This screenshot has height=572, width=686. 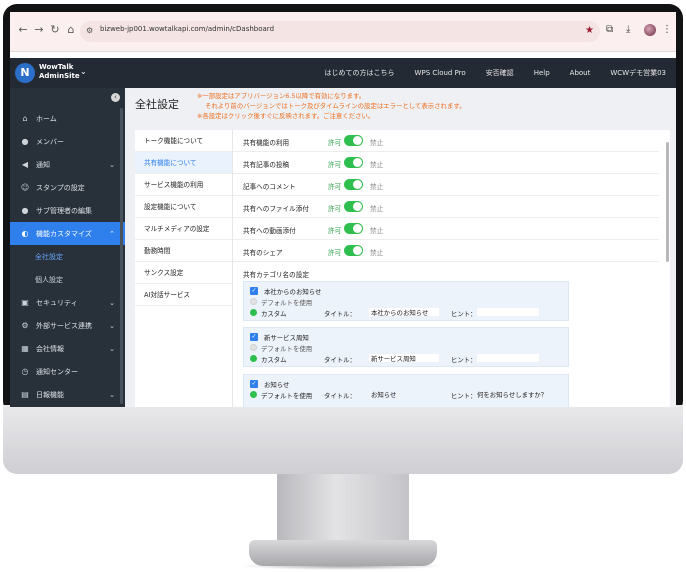 I want to click on default-option-row: デフォルトを使用, so click(x=406, y=347).